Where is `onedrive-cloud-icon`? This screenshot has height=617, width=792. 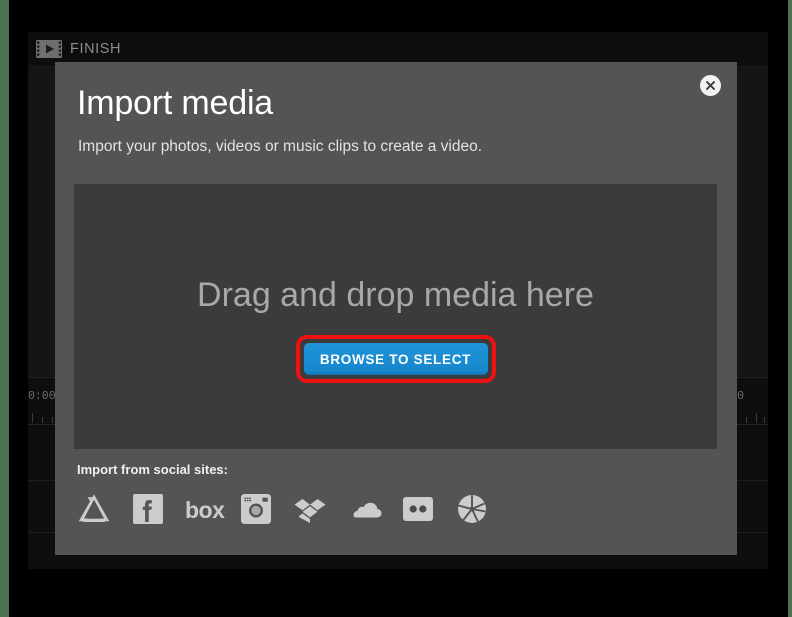 onedrive-cloud-icon is located at coordinates (364, 509).